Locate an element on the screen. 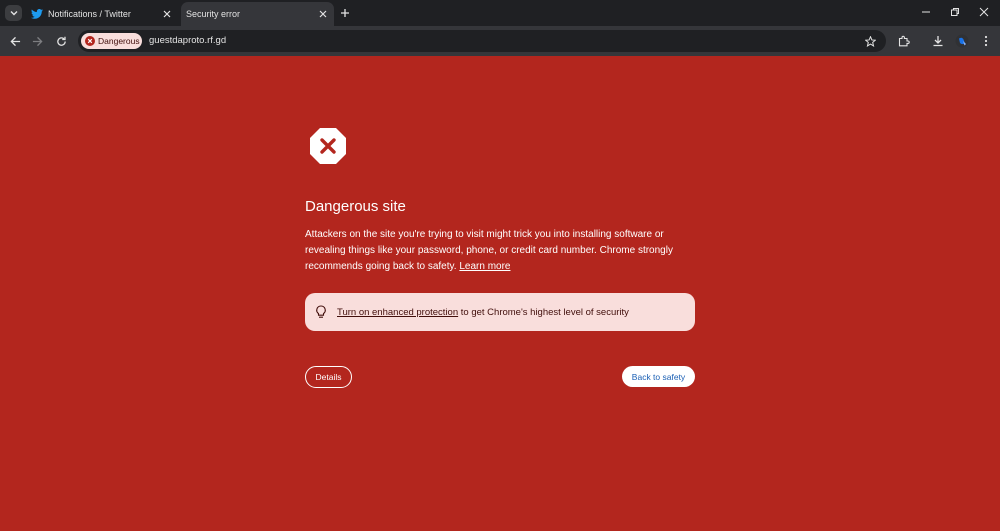 The height and width of the screenshot is (531, 1000). extensions-button is located at coordinates (904, 41).